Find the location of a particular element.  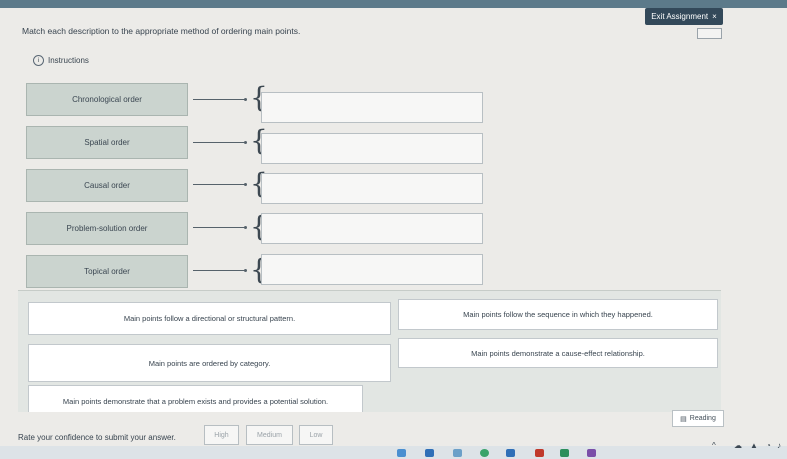

reading-label: Reading is located at coordinates (702, 418).